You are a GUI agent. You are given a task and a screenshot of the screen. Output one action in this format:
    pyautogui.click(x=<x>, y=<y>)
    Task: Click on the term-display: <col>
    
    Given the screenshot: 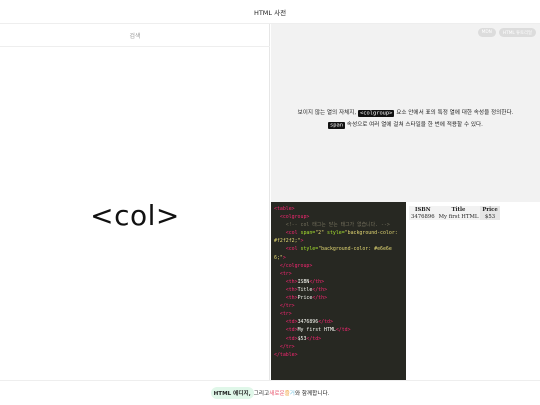 What is the action you would take?
    pyautogui.click(x=135, y=215)
    